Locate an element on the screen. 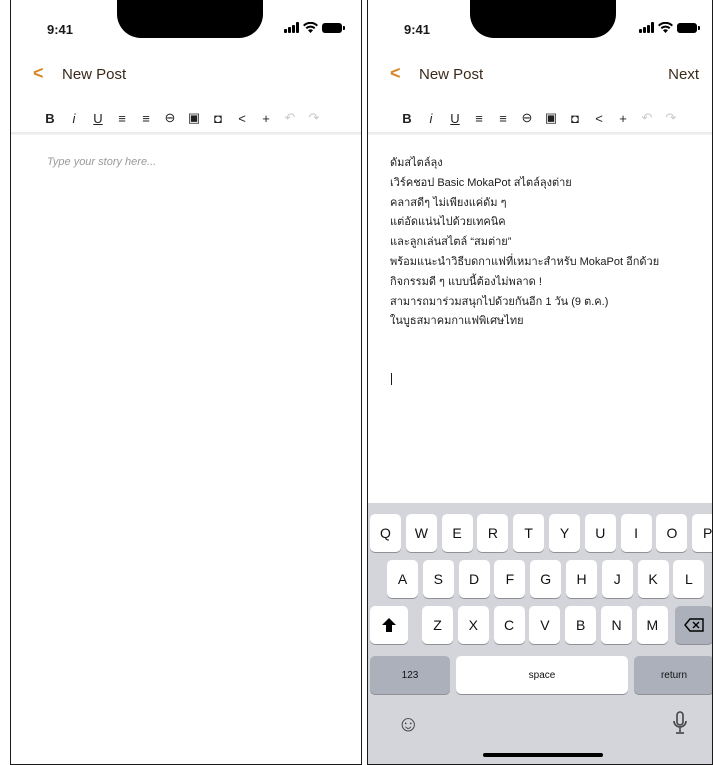  story-line: ดัมสไตล์ลุง is located at coordinates (416, 163).